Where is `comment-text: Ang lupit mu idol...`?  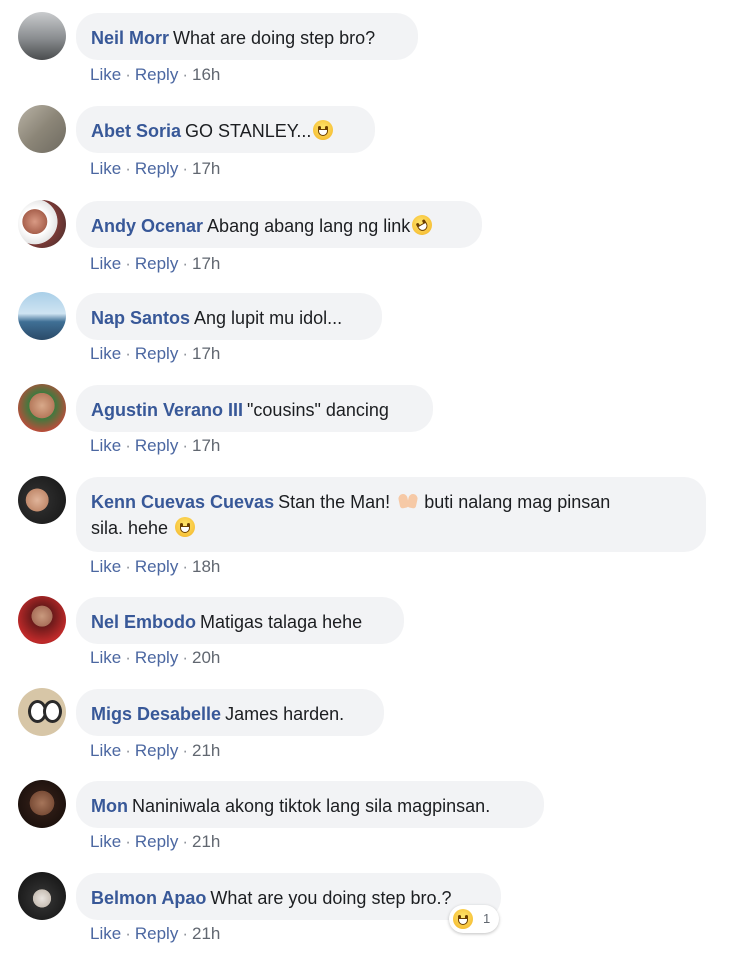 comment-text: Ang lupit mu idol... is located at coordinates (268, 318).